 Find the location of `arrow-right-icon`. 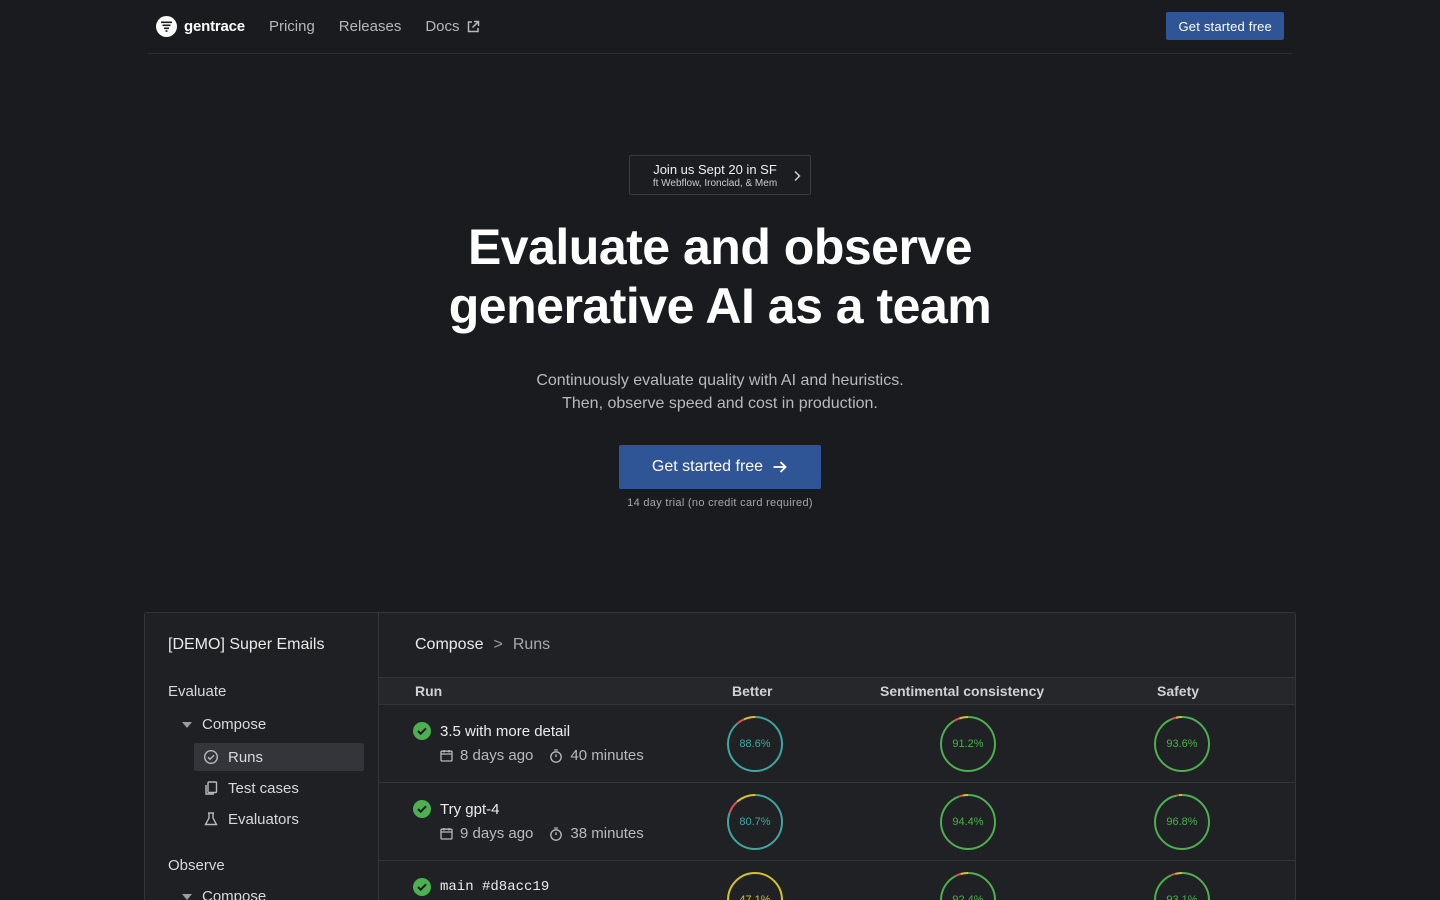

arrow-right-icon is located at coordinates (780, 467).